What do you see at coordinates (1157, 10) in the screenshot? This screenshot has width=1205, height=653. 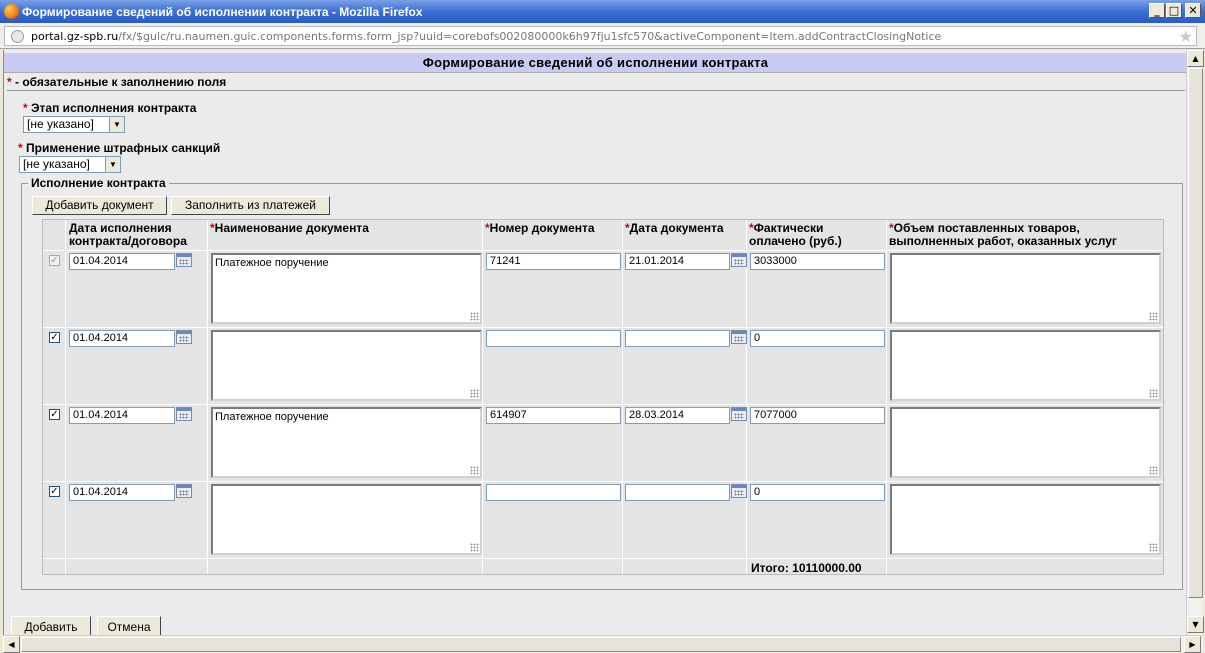 I see `minimize-button: _` at bounding box center [1157, 10].